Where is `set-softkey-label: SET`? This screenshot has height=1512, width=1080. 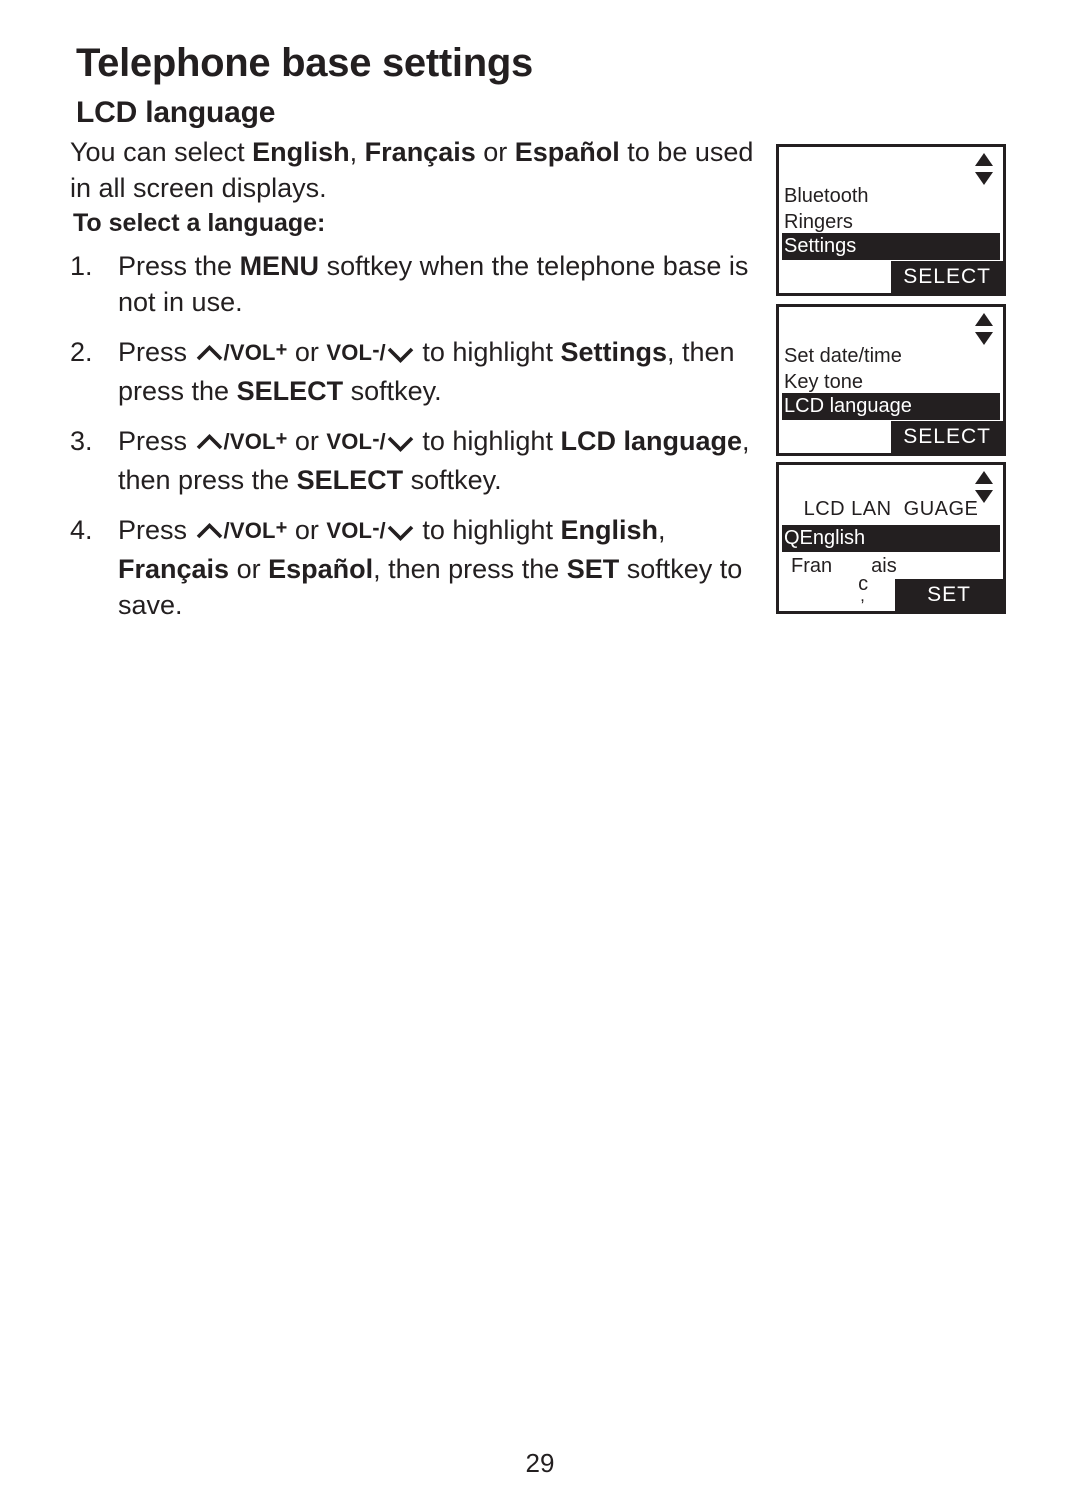
set-softkey-label: SET is located at coordinates (593, 569).